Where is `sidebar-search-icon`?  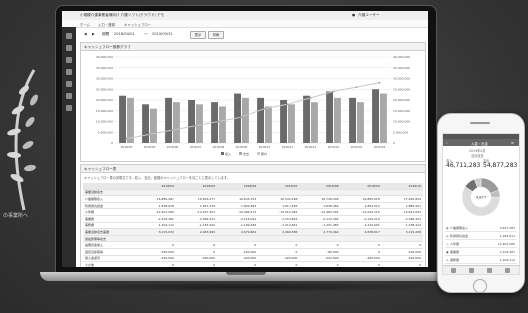
sidebar-search-icon is located at coordinates (69, 60).